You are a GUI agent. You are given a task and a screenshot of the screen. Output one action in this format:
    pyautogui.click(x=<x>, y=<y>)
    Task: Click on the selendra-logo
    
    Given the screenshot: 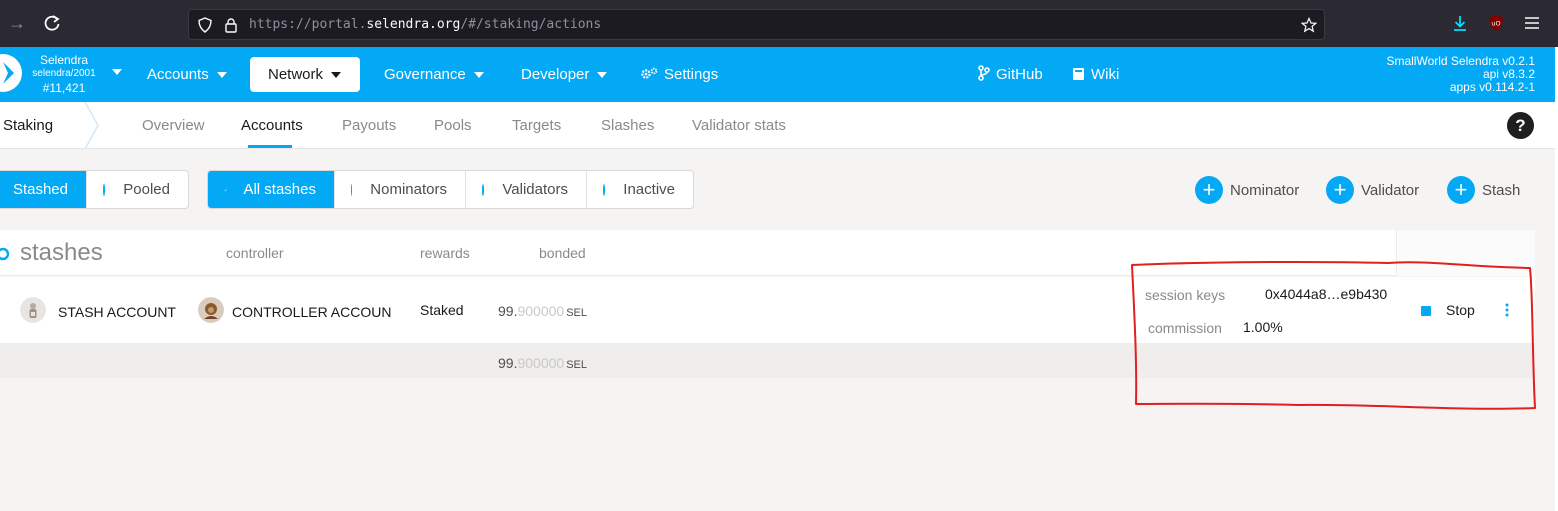 What is the action you would take?
    pyautogui.click(x=11, y=73)
    